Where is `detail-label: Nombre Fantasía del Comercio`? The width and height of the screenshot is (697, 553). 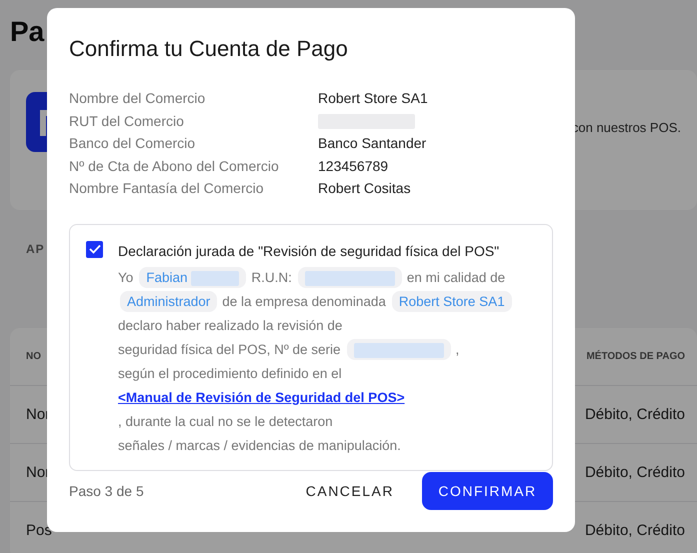 detail-label: Nombre Fantasía del Comercio is located at coordinates (167, 188).